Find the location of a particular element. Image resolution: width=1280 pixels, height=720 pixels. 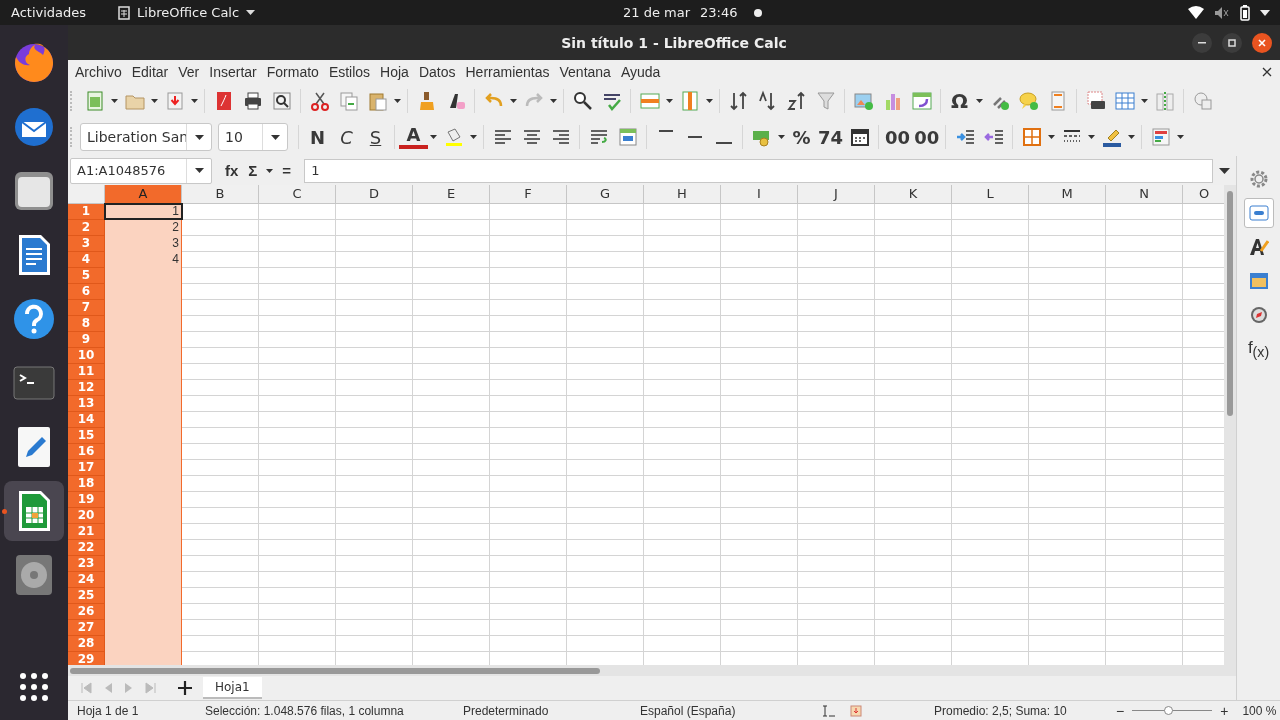

page-style: Predeterminado is located at coordinates (551, 710).